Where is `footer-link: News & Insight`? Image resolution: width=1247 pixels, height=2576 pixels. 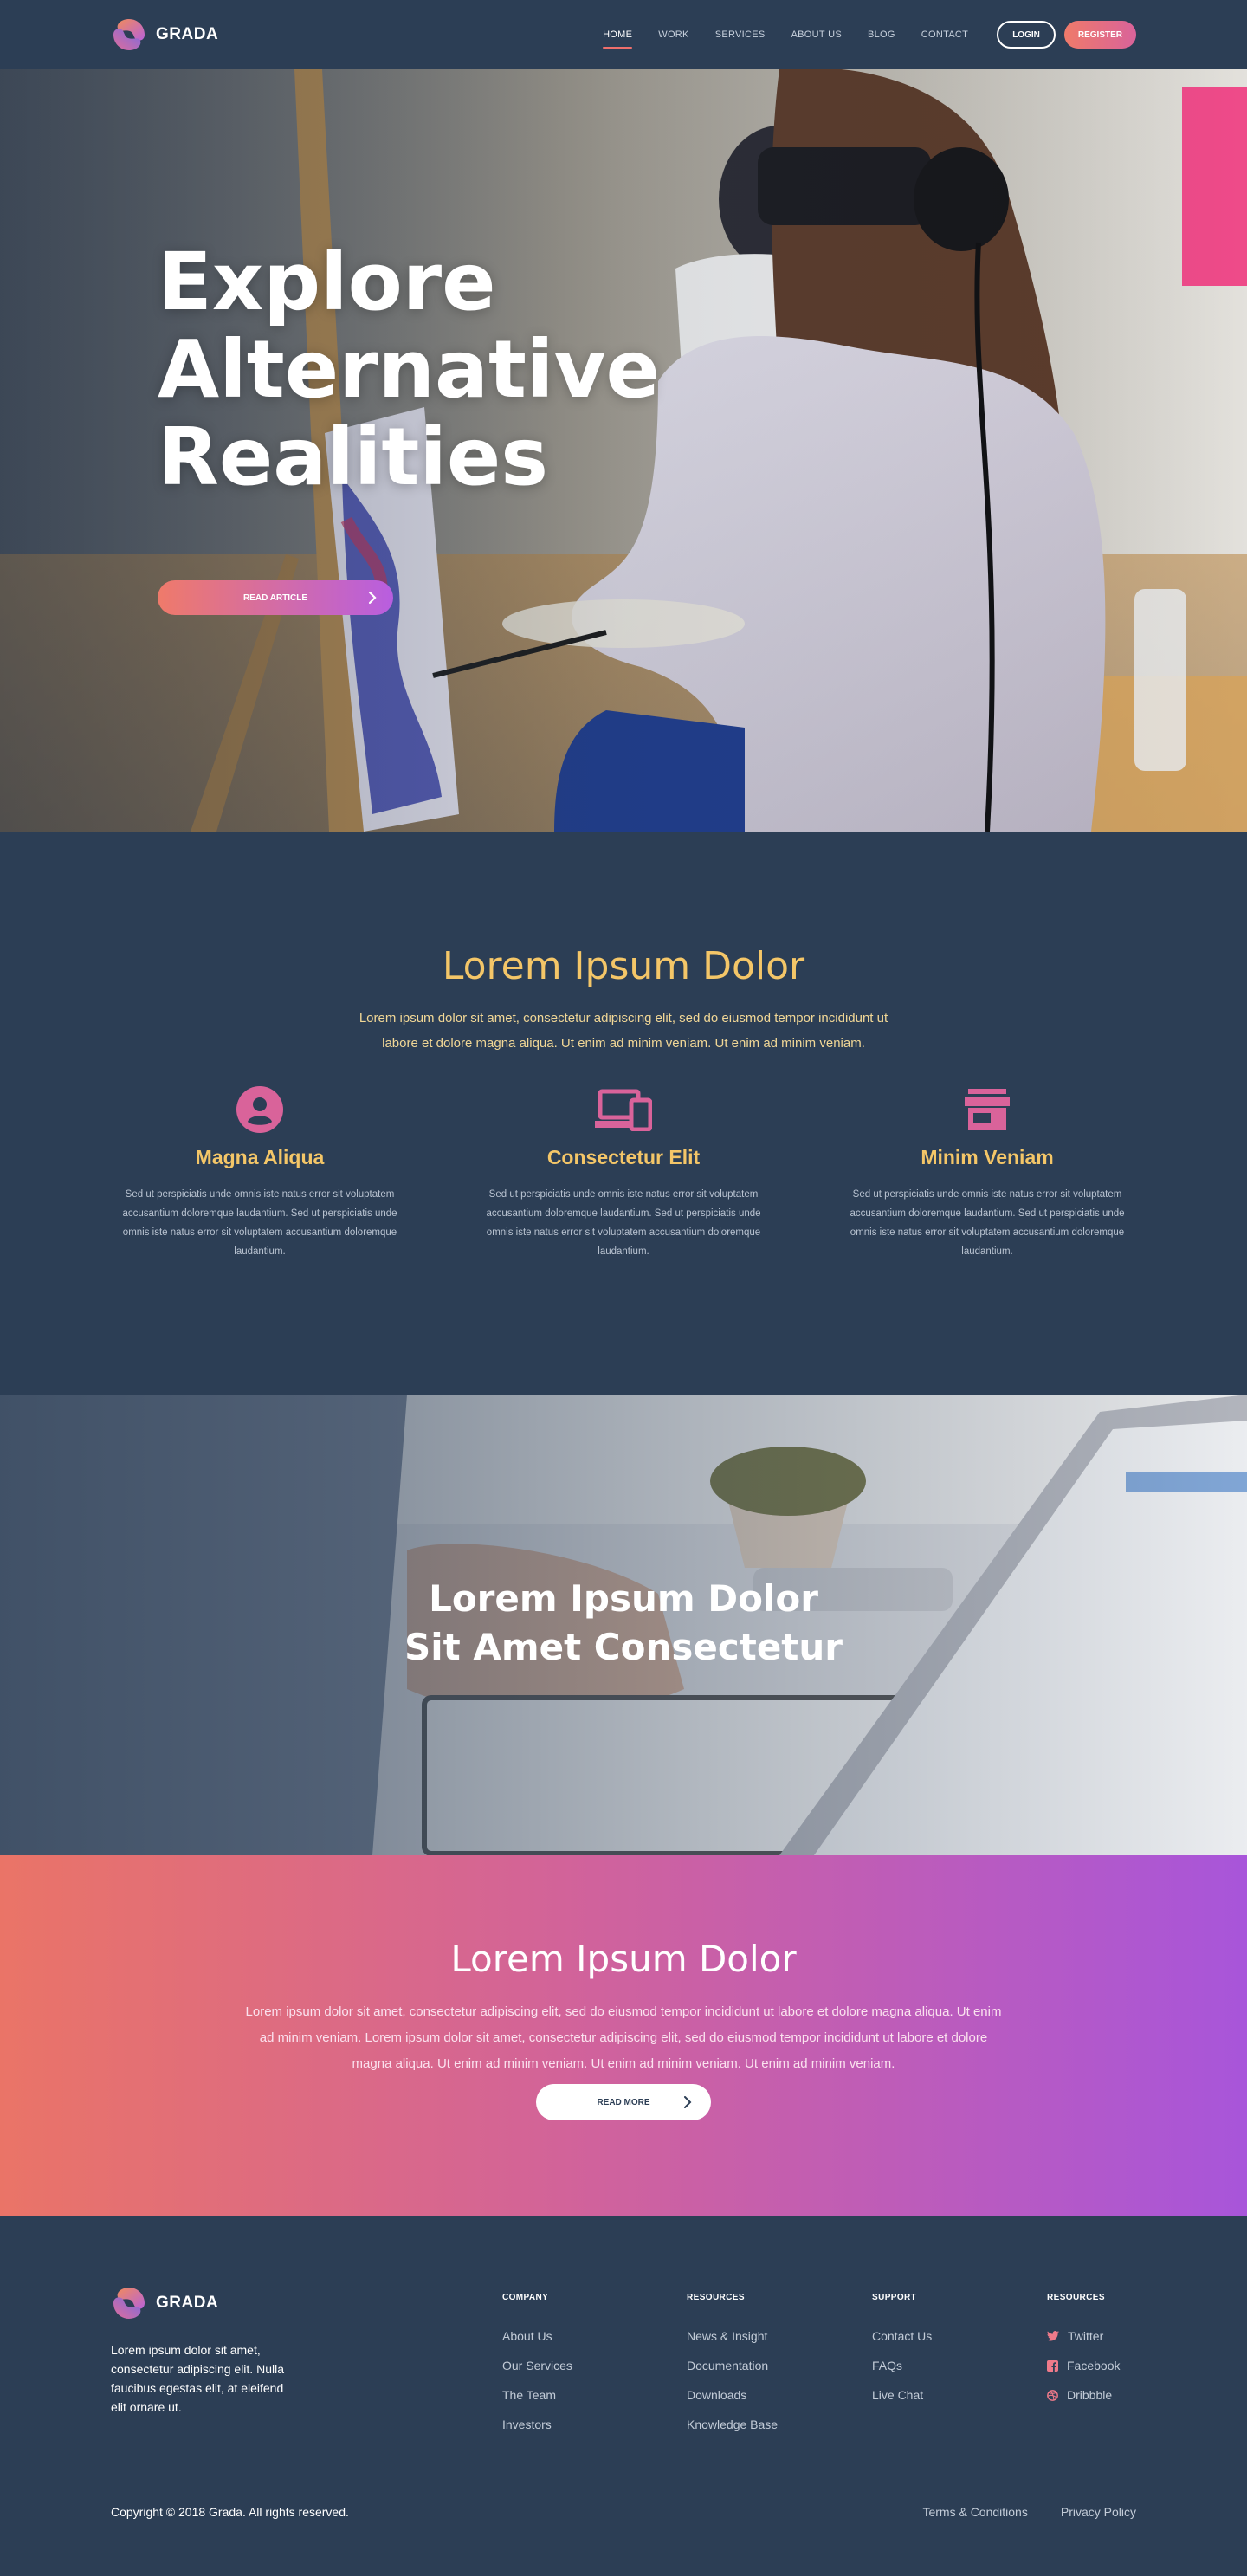 footer-link: News & Insight is located at coordinates (732, 2336).